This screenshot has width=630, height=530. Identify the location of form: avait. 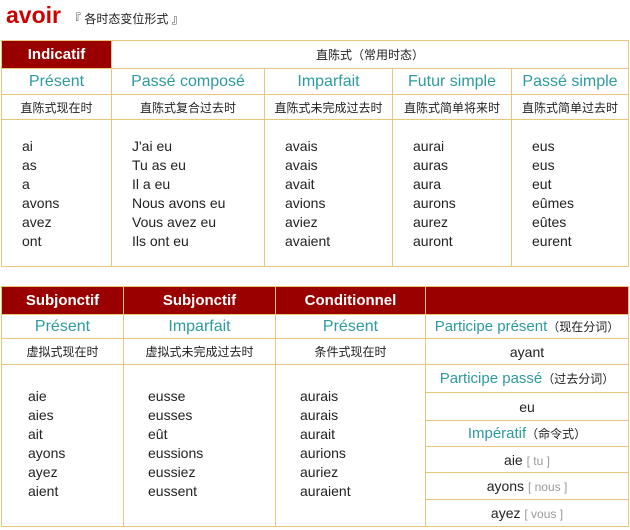
(300, 184).